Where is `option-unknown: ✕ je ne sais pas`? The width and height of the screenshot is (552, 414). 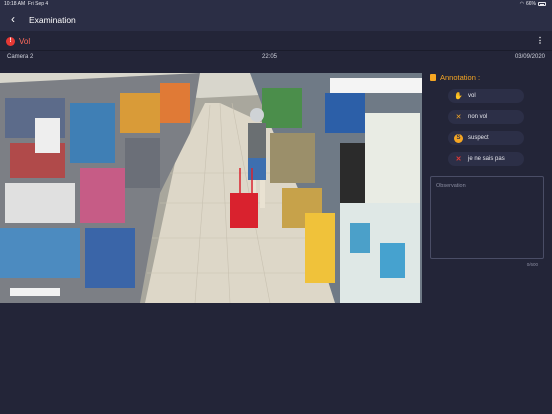 option-unknown: ✕ je ne sais pas is located at coordinates (486, 159).